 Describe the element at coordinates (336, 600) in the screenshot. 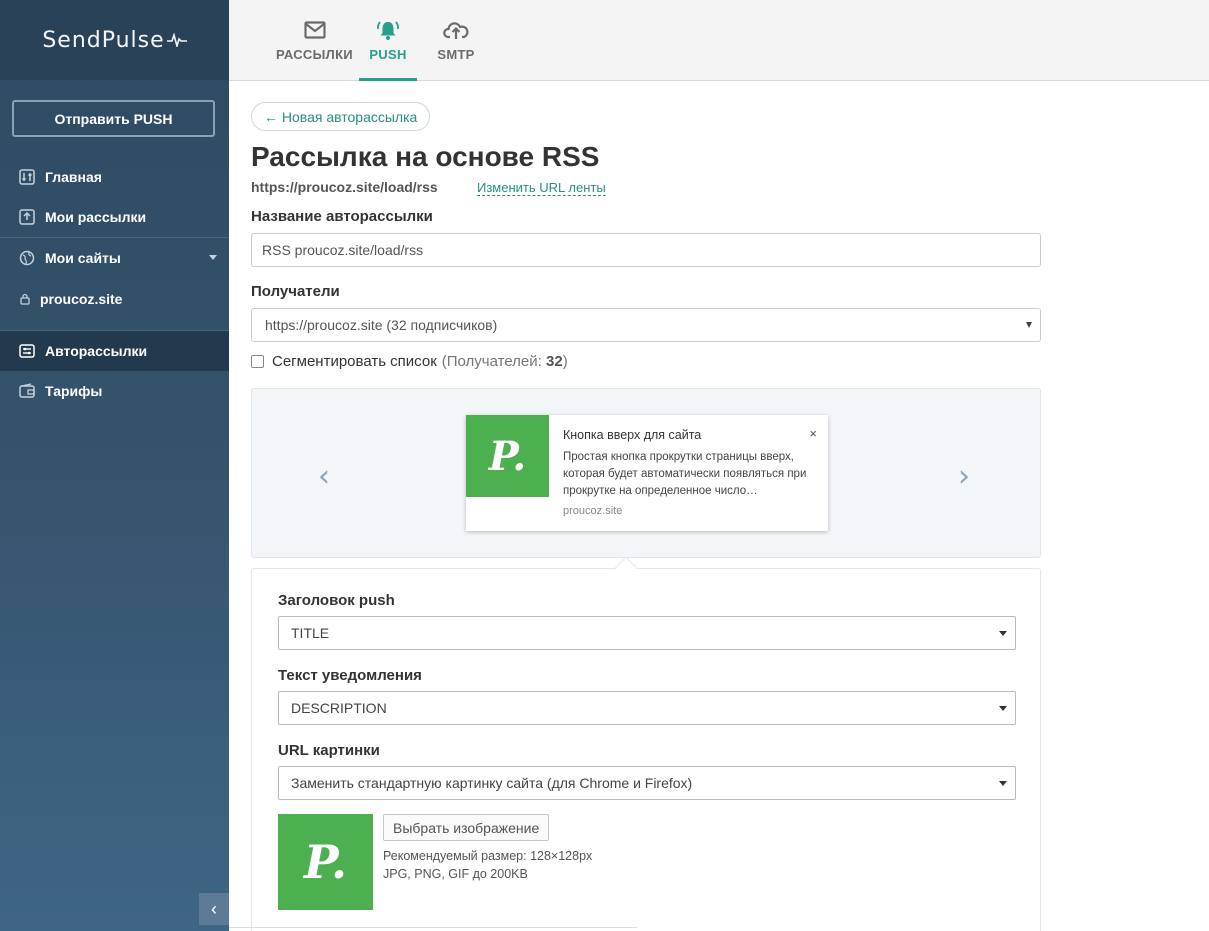

I see `push-title-label: Заголовок push` at that location.